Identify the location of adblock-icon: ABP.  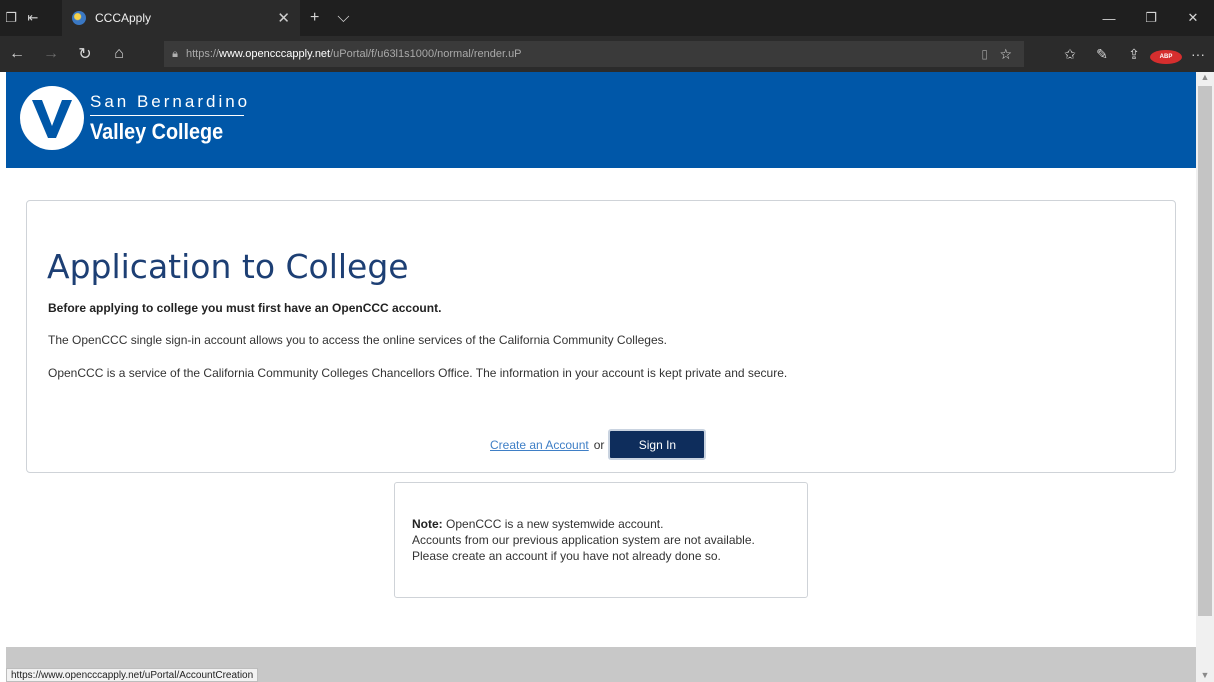
(1166, 54).